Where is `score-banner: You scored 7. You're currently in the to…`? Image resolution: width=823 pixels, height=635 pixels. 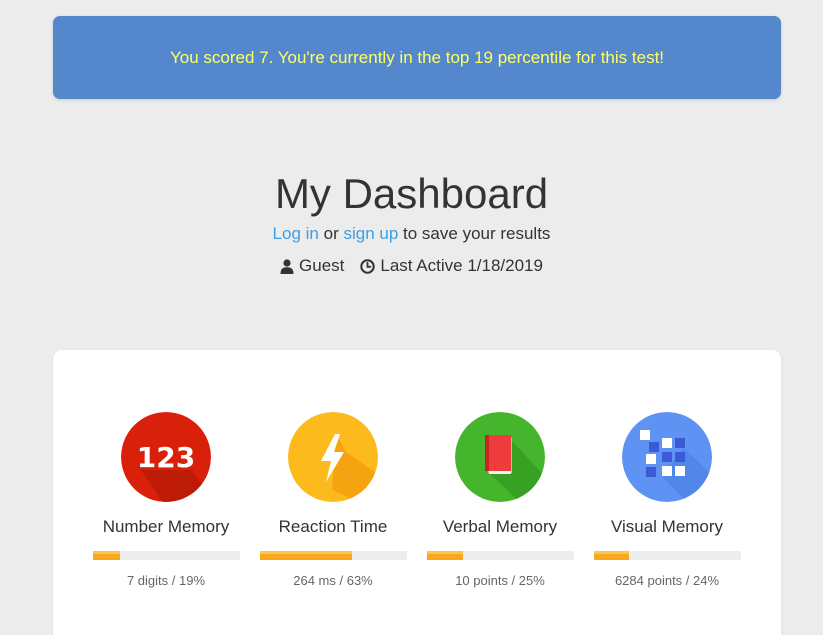 score-banner: You scored 7. You're currently in the to… is located at coordinates (417, 57).